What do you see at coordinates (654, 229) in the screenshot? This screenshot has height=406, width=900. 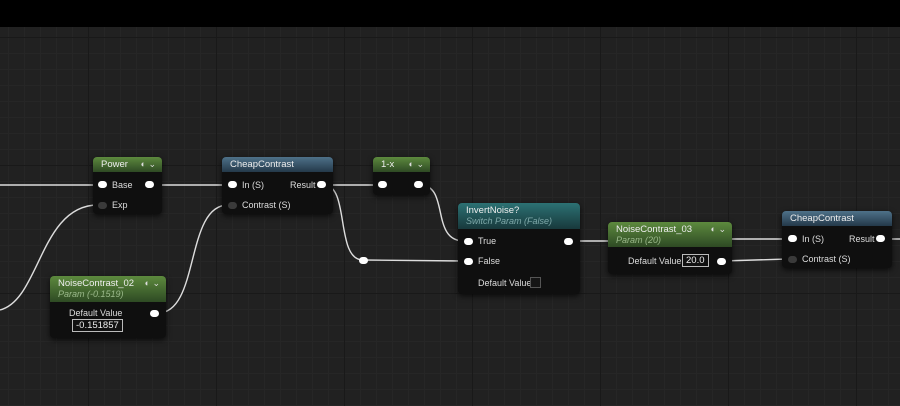 I see `node-title: NoiseContrast_03` at bounding box center [654, 229].